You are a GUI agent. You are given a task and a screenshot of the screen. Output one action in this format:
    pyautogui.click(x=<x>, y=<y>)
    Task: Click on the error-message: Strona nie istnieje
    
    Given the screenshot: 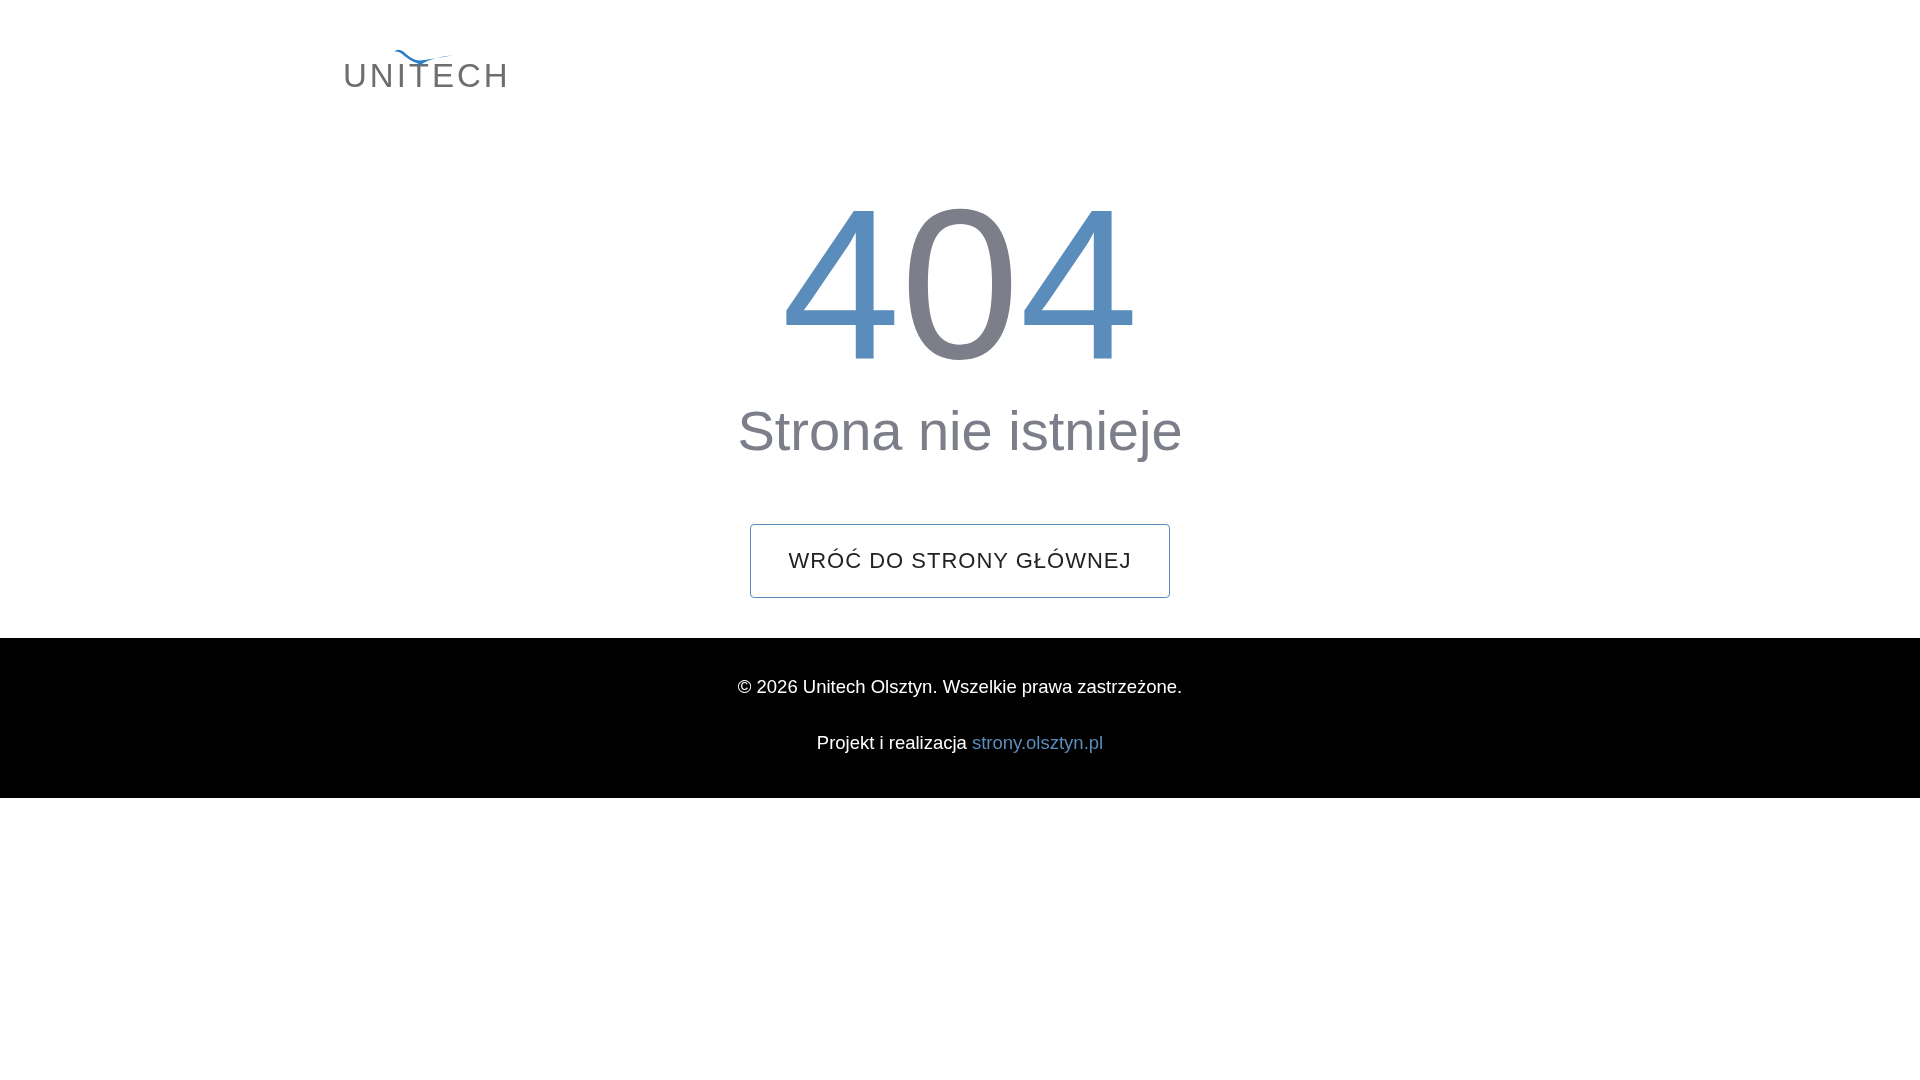 What is the action you would take?
    pyautogui.click(x=960, y=431)
    